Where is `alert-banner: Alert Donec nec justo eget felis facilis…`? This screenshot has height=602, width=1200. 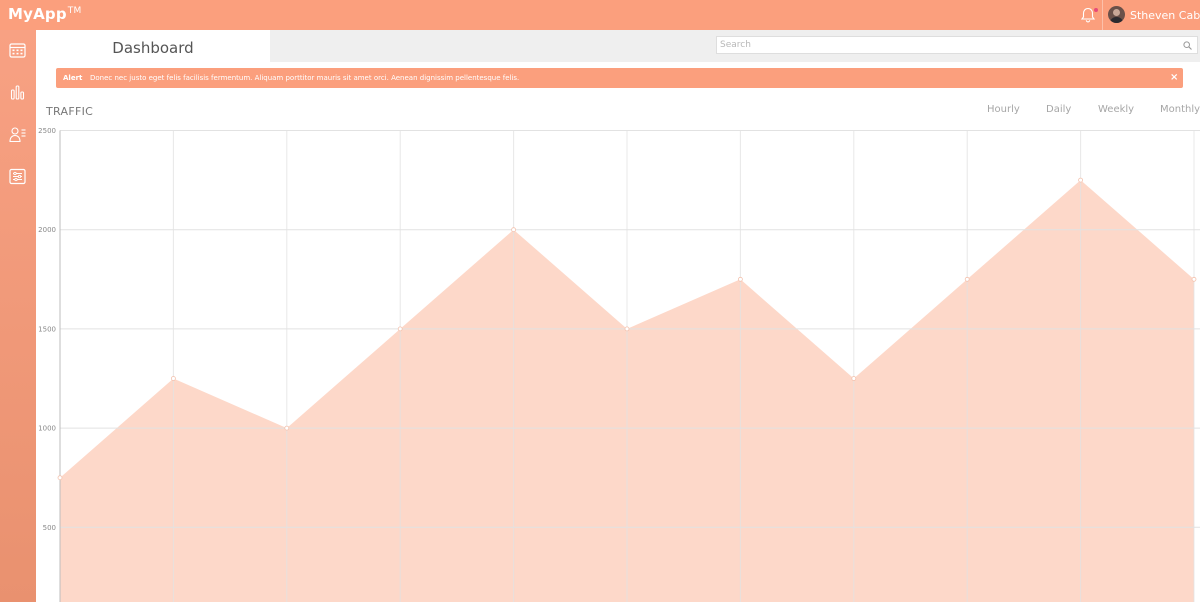 alert-banner: Alert Donec nec justo eget felis facilis… is located at coordinates (619, 78).